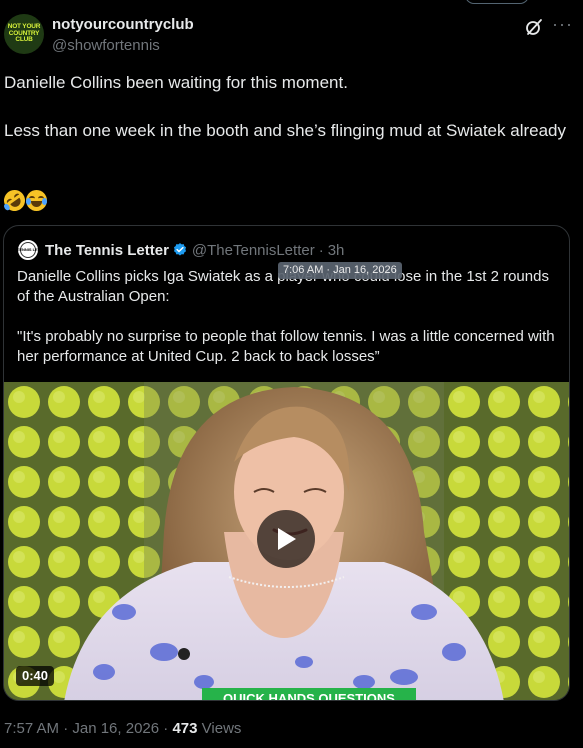 This screenshot has height=748, width=583. I want to click on timestamp-tooltip: 7:06 AM · Jan 16, 2026, so click(340, 270).